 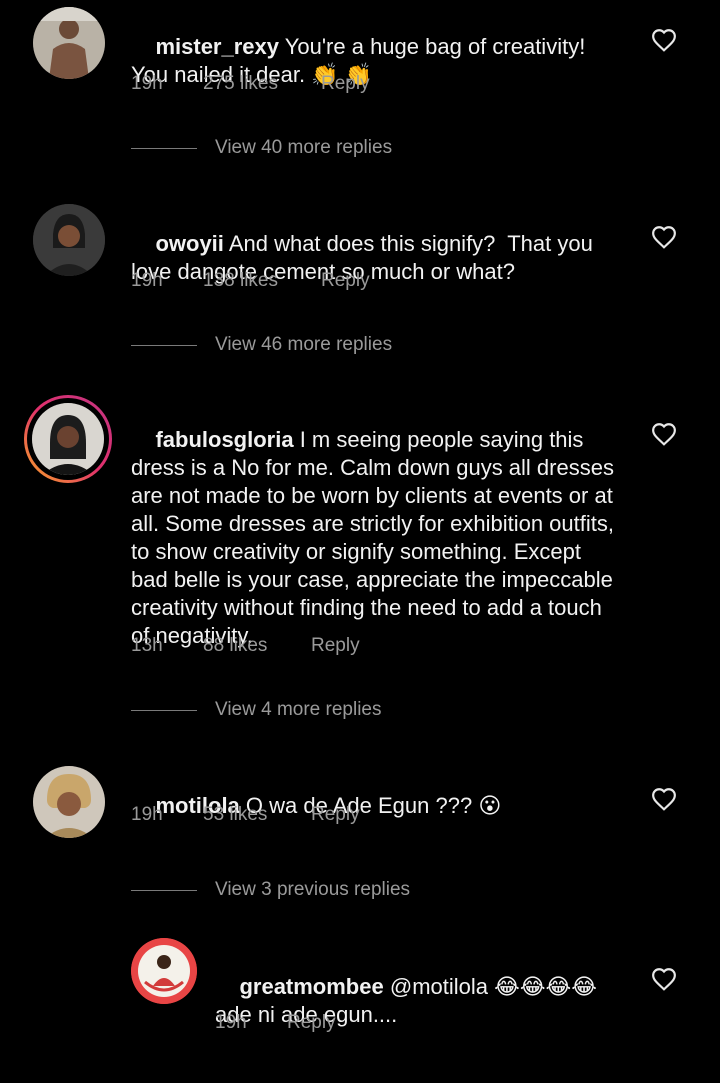 I want to click on view-more-replies-button: View 40 more replies, so click(x=261, y=148).